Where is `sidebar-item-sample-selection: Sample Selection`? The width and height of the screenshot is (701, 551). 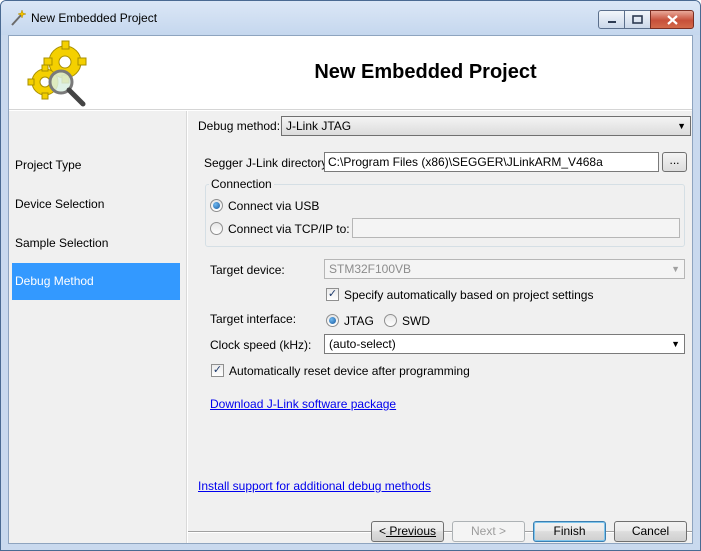 sidebar-item-sample-selection: Sample Selection is located at coordinates (96, 243).